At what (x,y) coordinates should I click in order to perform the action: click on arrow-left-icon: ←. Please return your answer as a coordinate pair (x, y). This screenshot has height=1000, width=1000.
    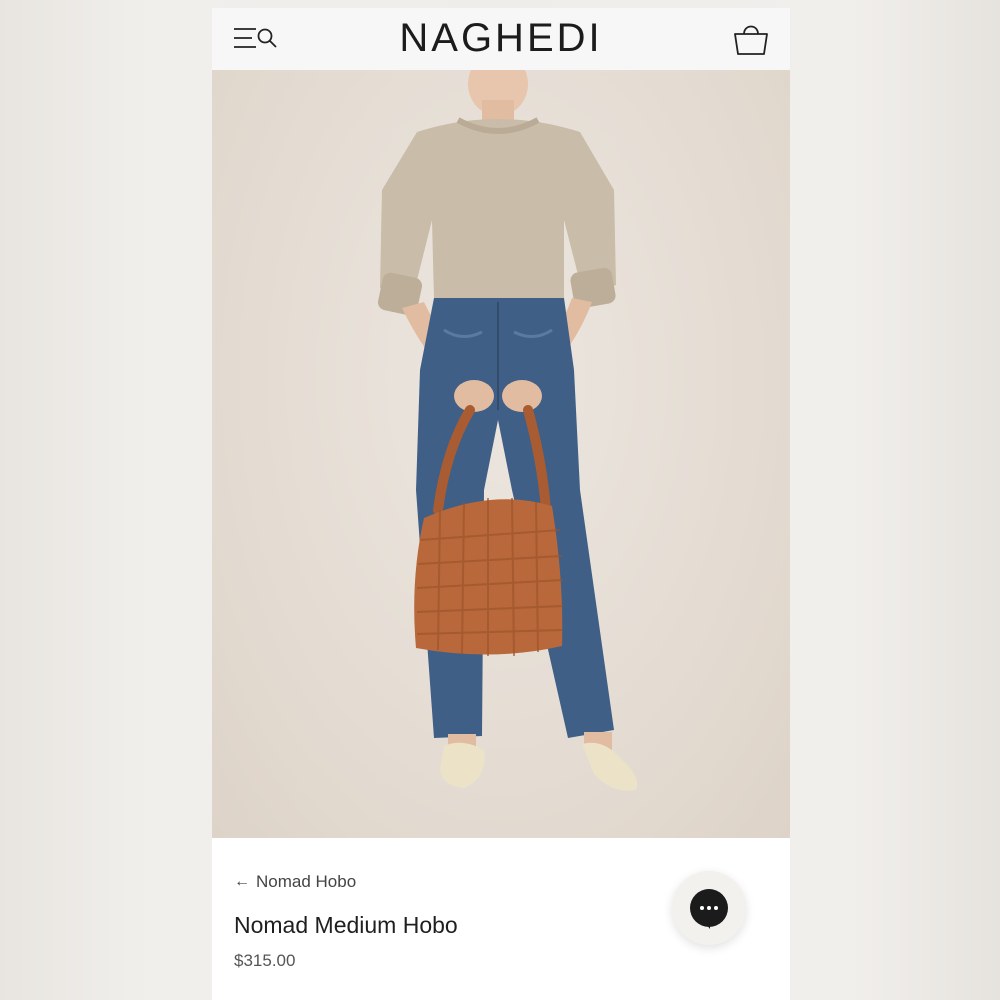
    Looking at the image, I should click on (242, 881).